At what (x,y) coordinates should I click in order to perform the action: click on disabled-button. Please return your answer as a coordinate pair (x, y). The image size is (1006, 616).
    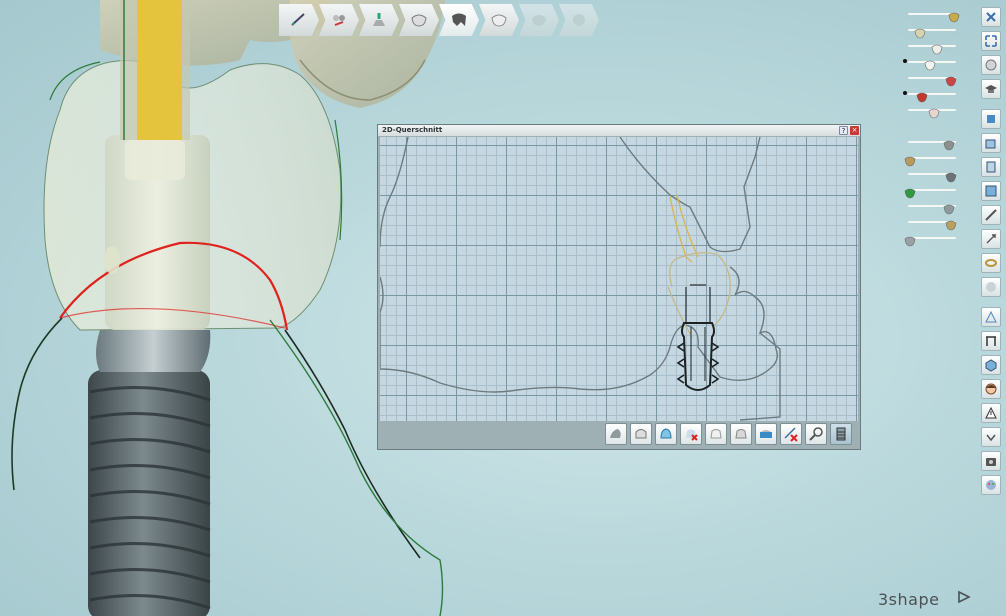
    Looking at the image, I should click on (991, 287).